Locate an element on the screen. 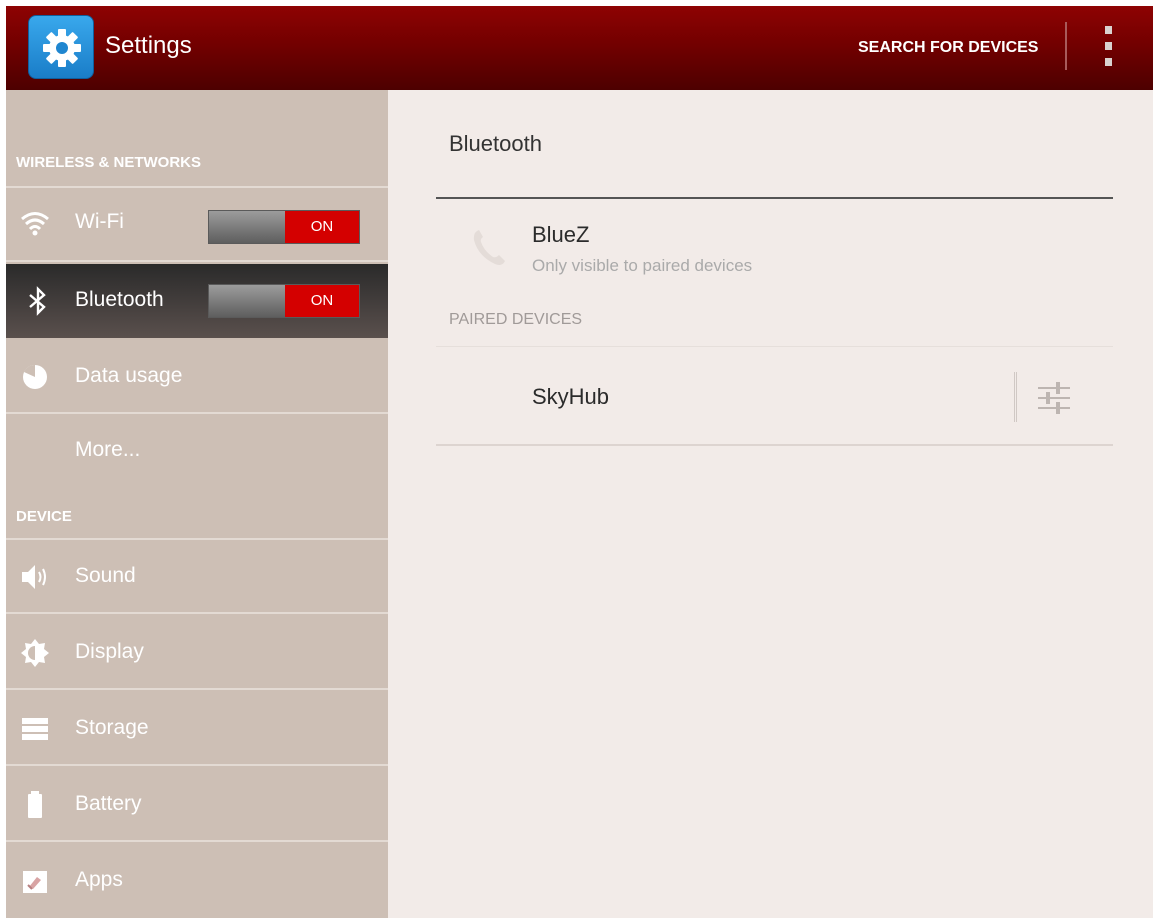 Image resolution: width=1153 pixels, height=918 pixels. paired-device-settings-button is located at coordinates (1054, 398).